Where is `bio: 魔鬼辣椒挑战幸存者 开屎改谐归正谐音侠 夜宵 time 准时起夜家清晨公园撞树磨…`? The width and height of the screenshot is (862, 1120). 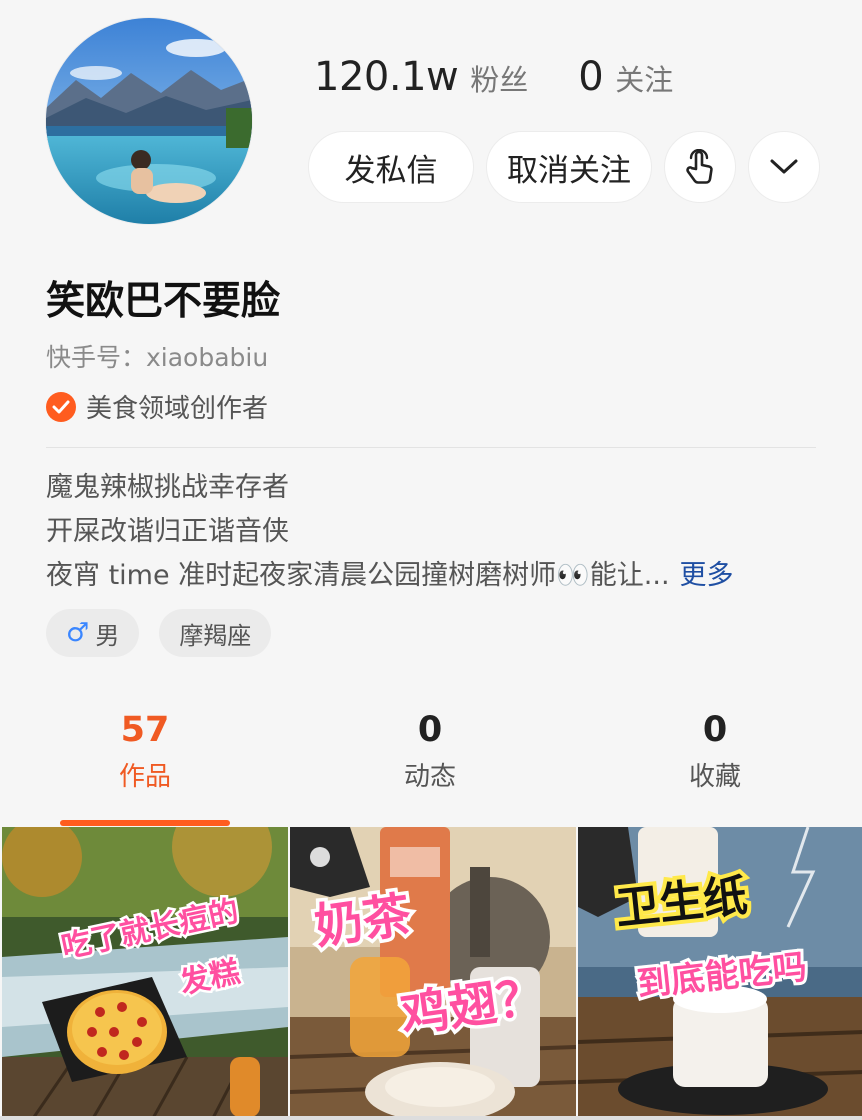
bio: 魔鬼辣椒挑战幸存者 开屎改谐归正谐音侠 夜宵 time 准时起夜家清晨公园撞树磨… is located at coordinates (431, 532).